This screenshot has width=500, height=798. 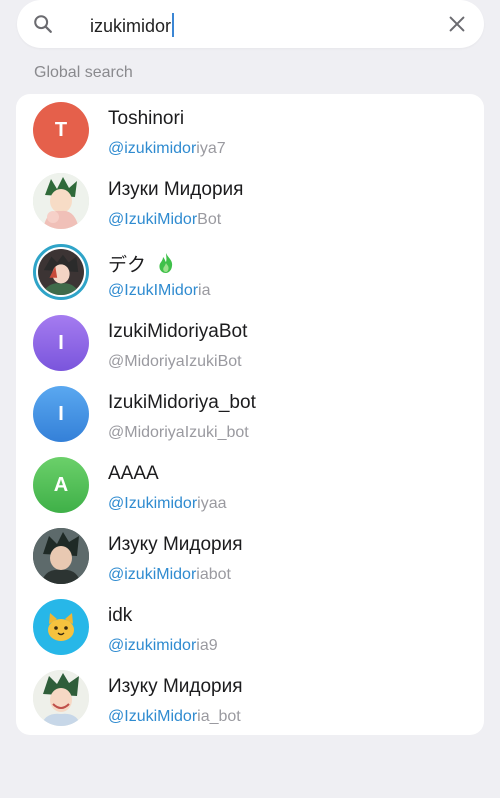 I want to click on avatar: A, so click(x=61, y=485).